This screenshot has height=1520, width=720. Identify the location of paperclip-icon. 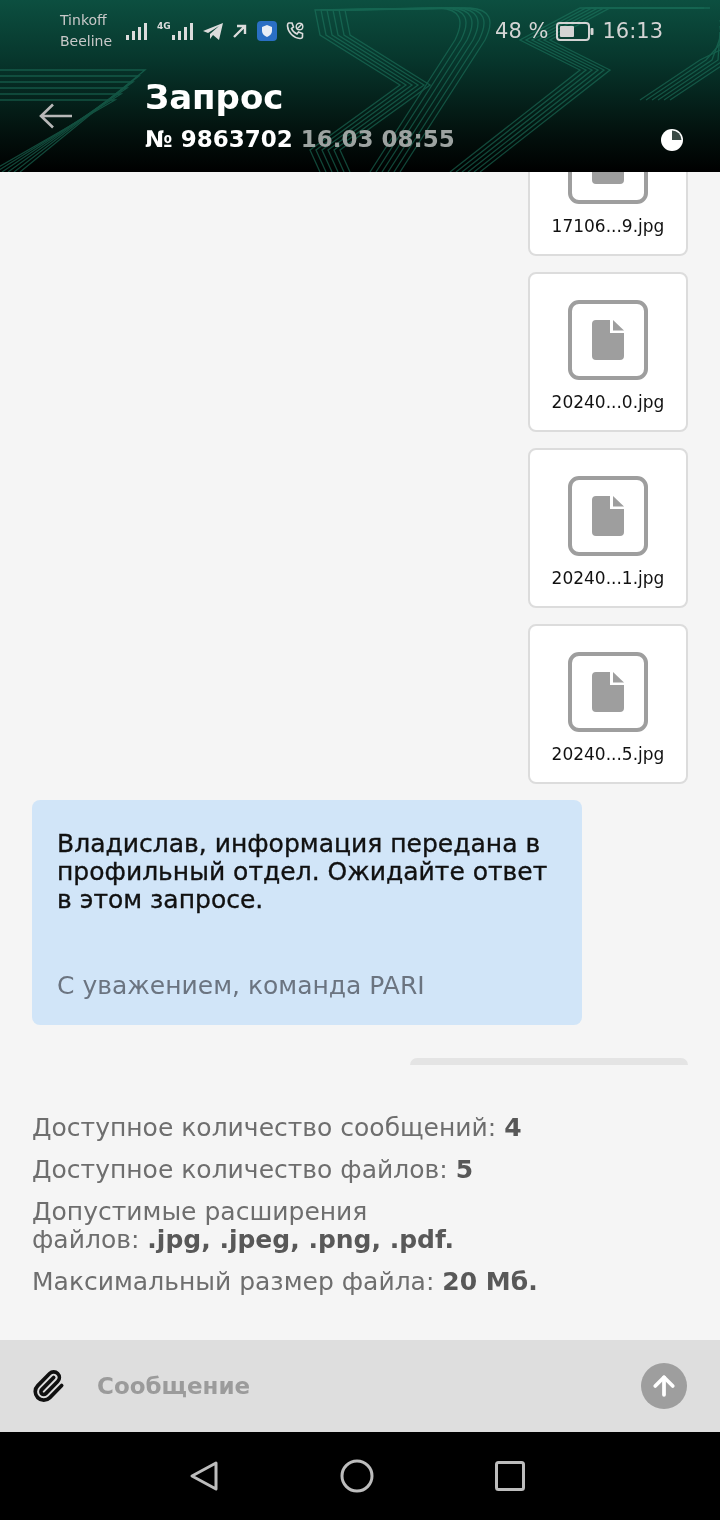
(48, 1386).